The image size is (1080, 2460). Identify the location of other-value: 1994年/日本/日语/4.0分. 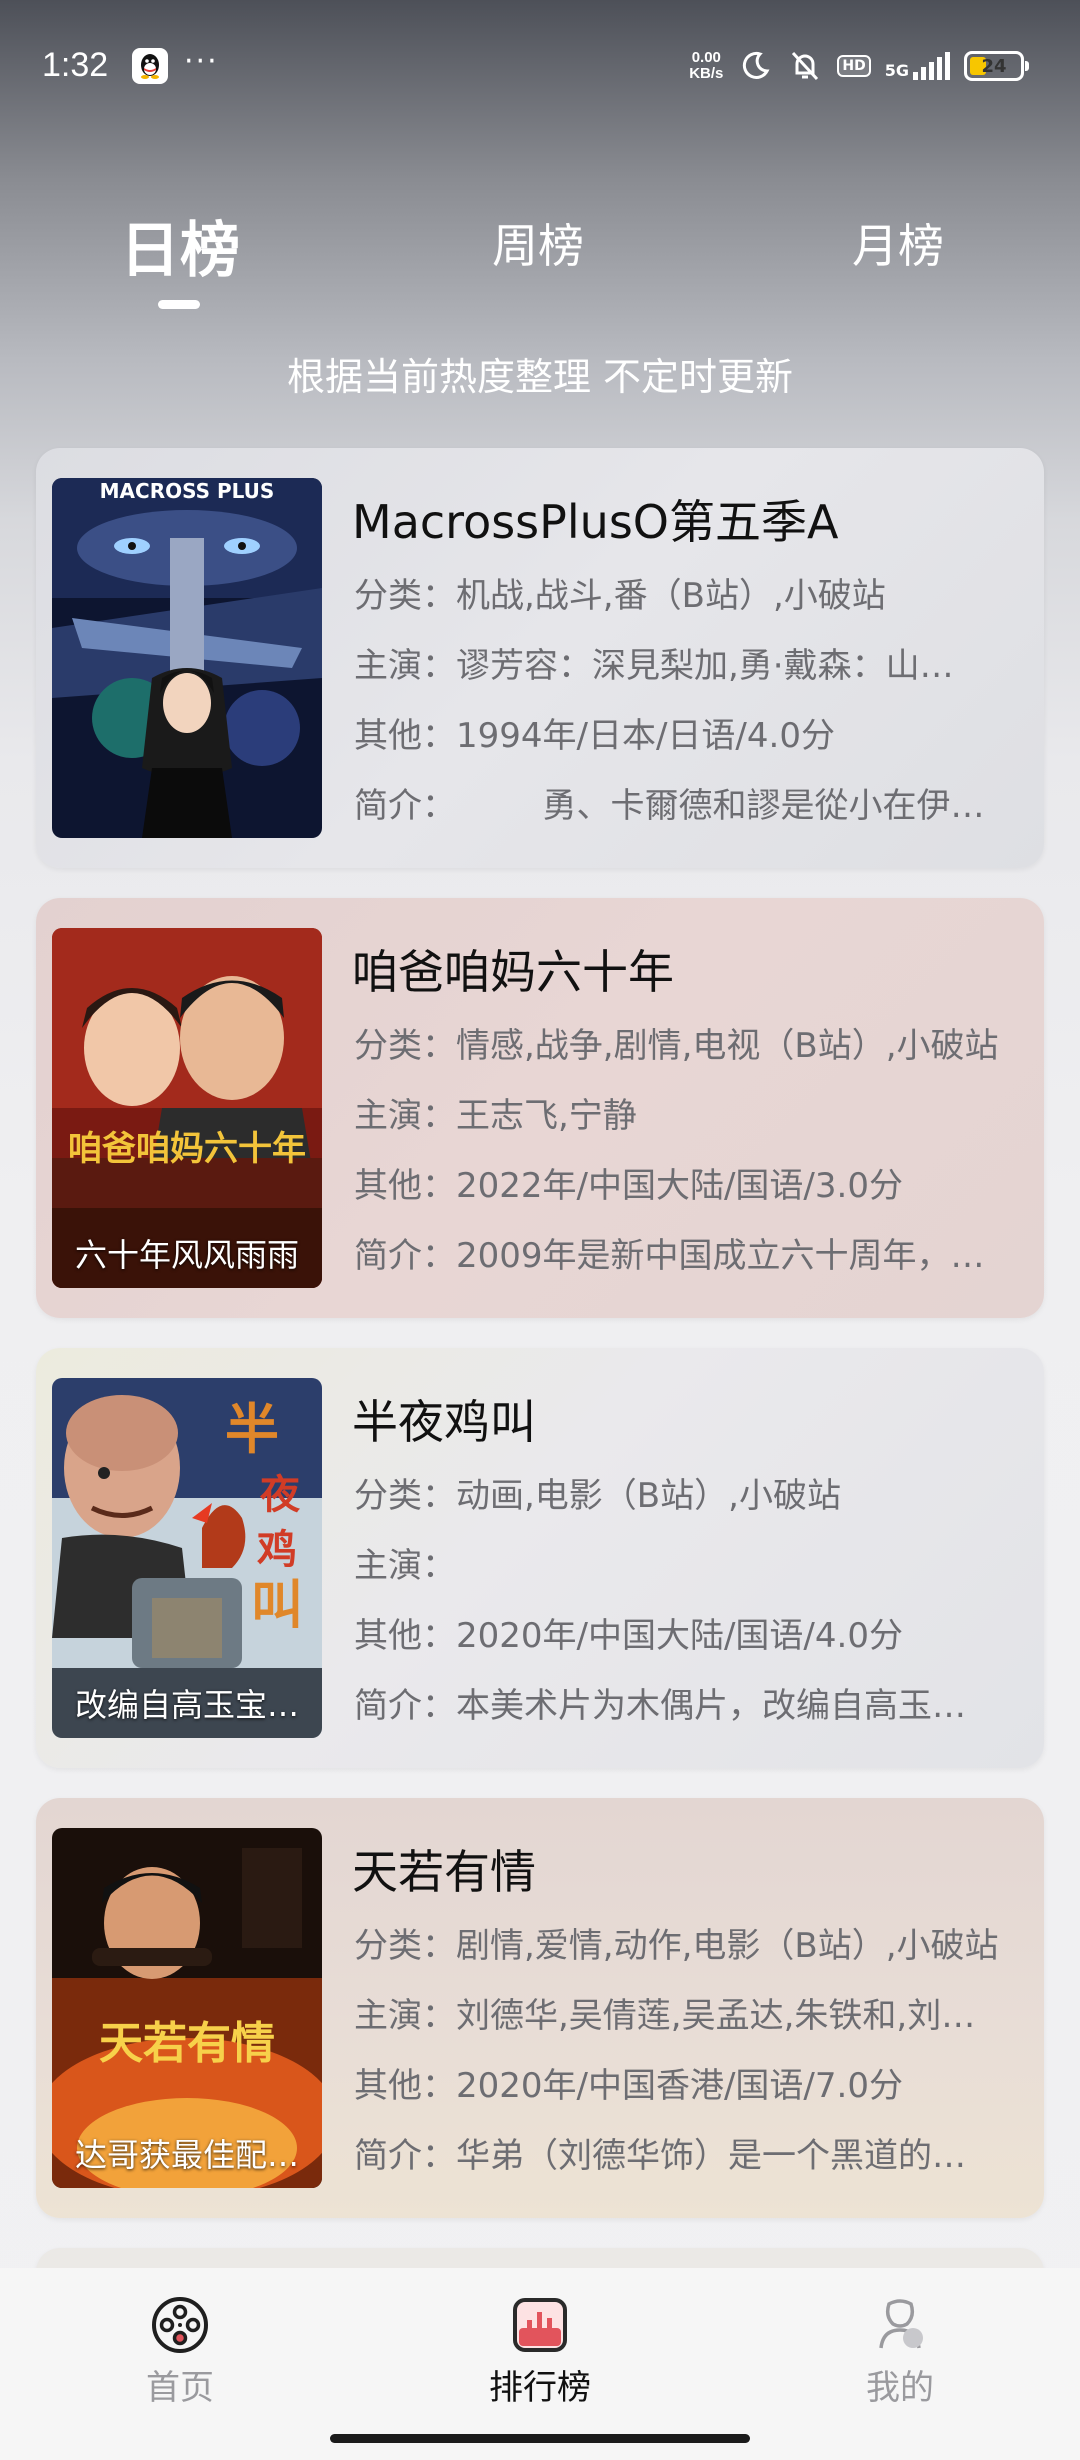
(645, 736).